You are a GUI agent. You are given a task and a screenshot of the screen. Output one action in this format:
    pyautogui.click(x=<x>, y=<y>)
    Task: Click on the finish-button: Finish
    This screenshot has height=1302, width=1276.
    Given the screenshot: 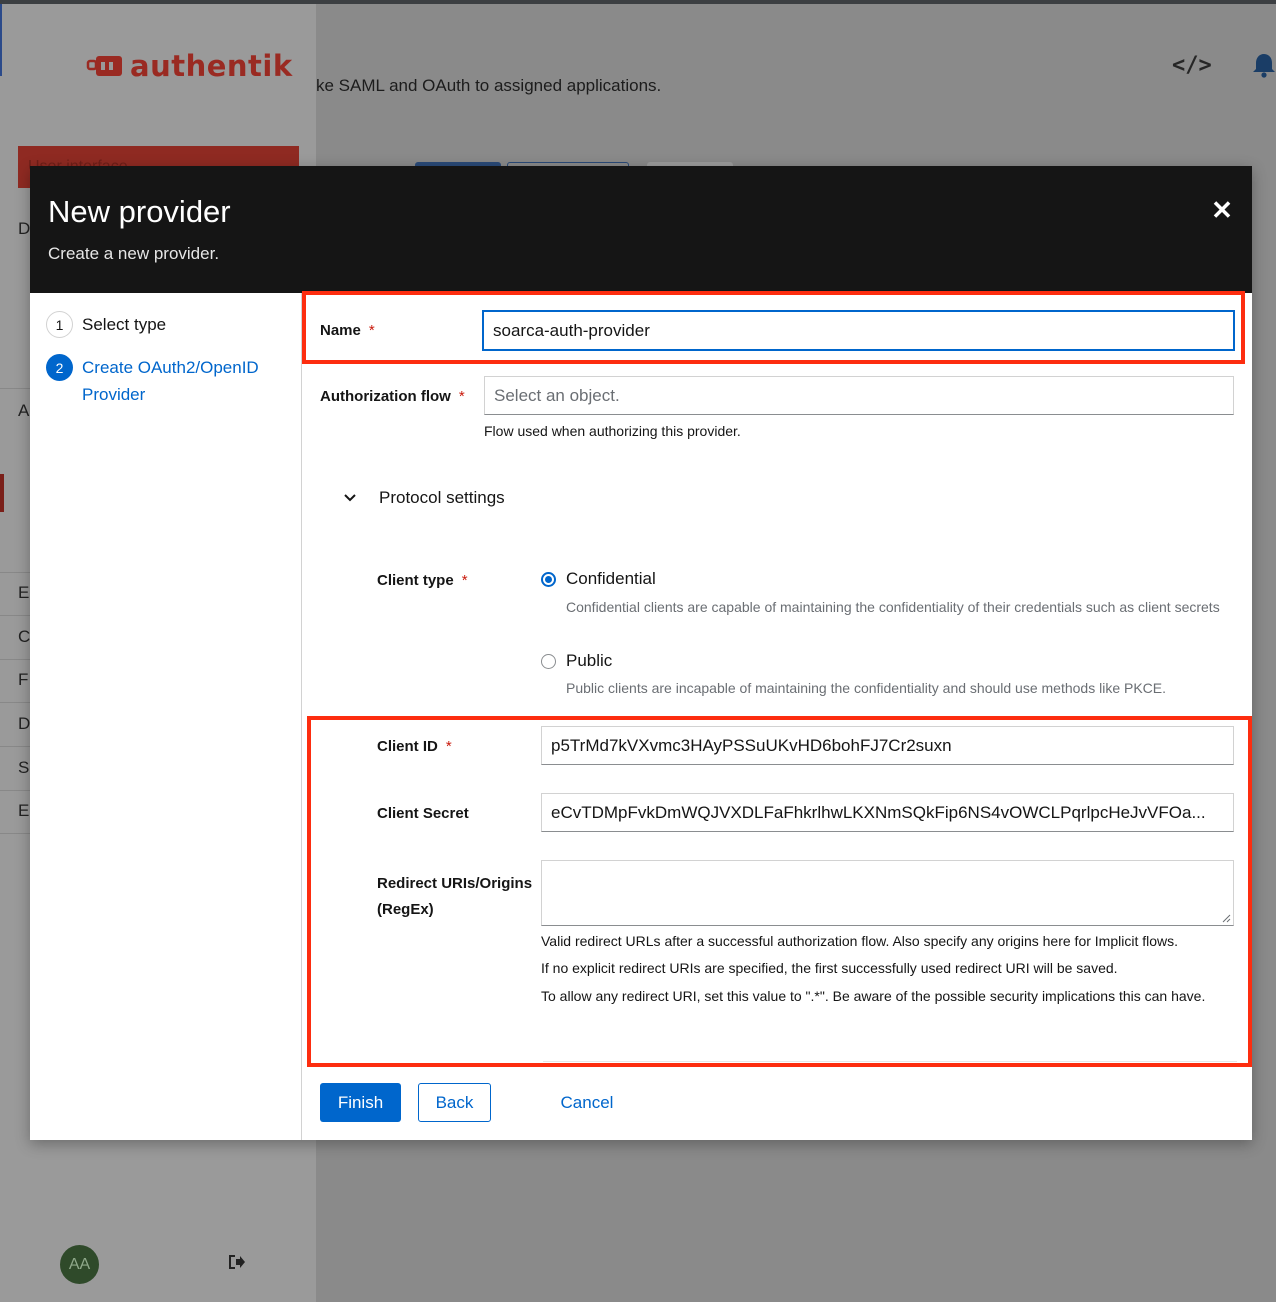 What is the action you would take?
    pyautogui.click(x=360, y=1102)
    